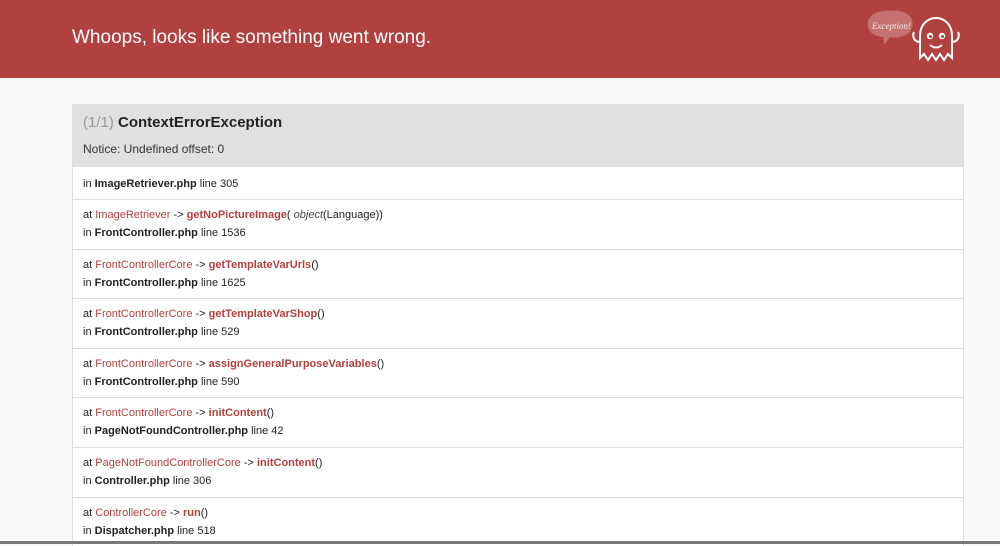  What do you see at coordinates (891, 26) in the screenshot?
I see `mascot-bubble-text: Exception!` at bounding box center [891, 26].